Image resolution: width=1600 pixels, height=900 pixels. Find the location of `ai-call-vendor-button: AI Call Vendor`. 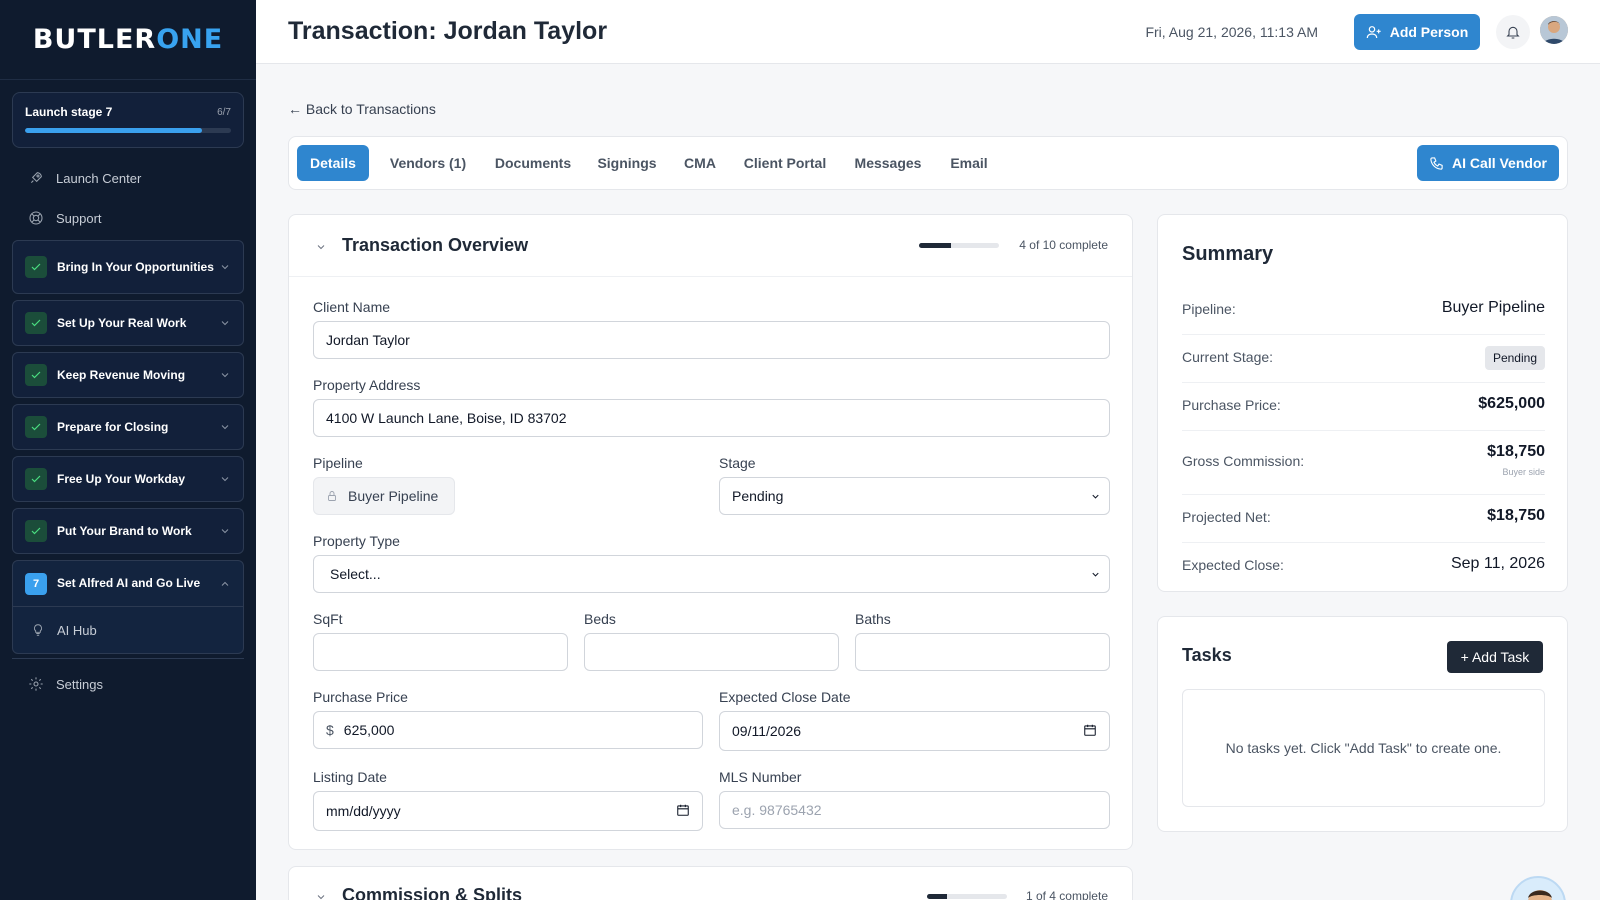

ai-call-vendor-button: AI Call Vendor is located at coordinates (1488, 163).